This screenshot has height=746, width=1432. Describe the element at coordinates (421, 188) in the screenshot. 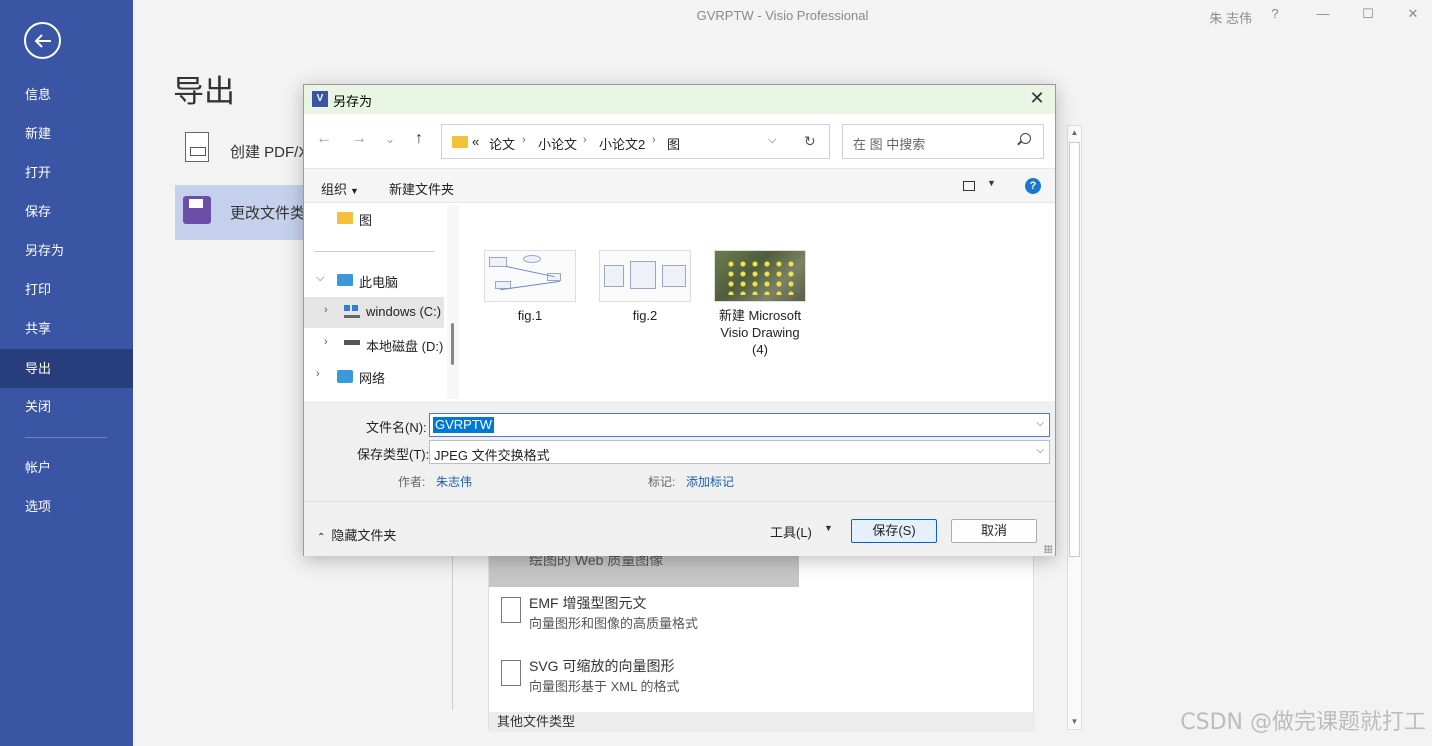

I see `new-folder-button: 新建文件夹` at that location.